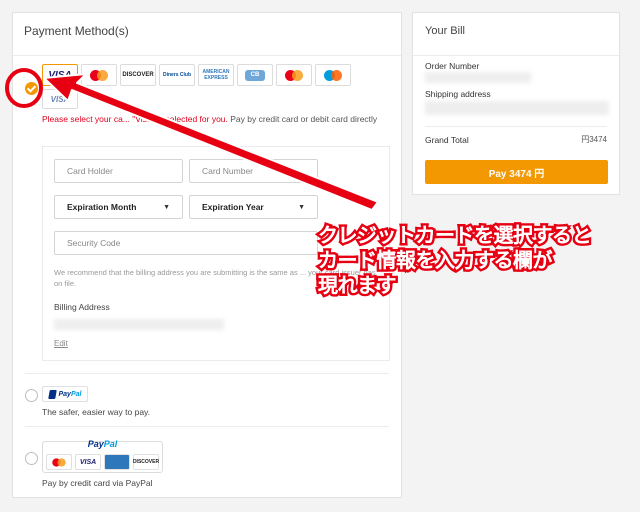 This screenshot has width=640, height=512. I want to click on redacted-order-number, so click(478, 77).